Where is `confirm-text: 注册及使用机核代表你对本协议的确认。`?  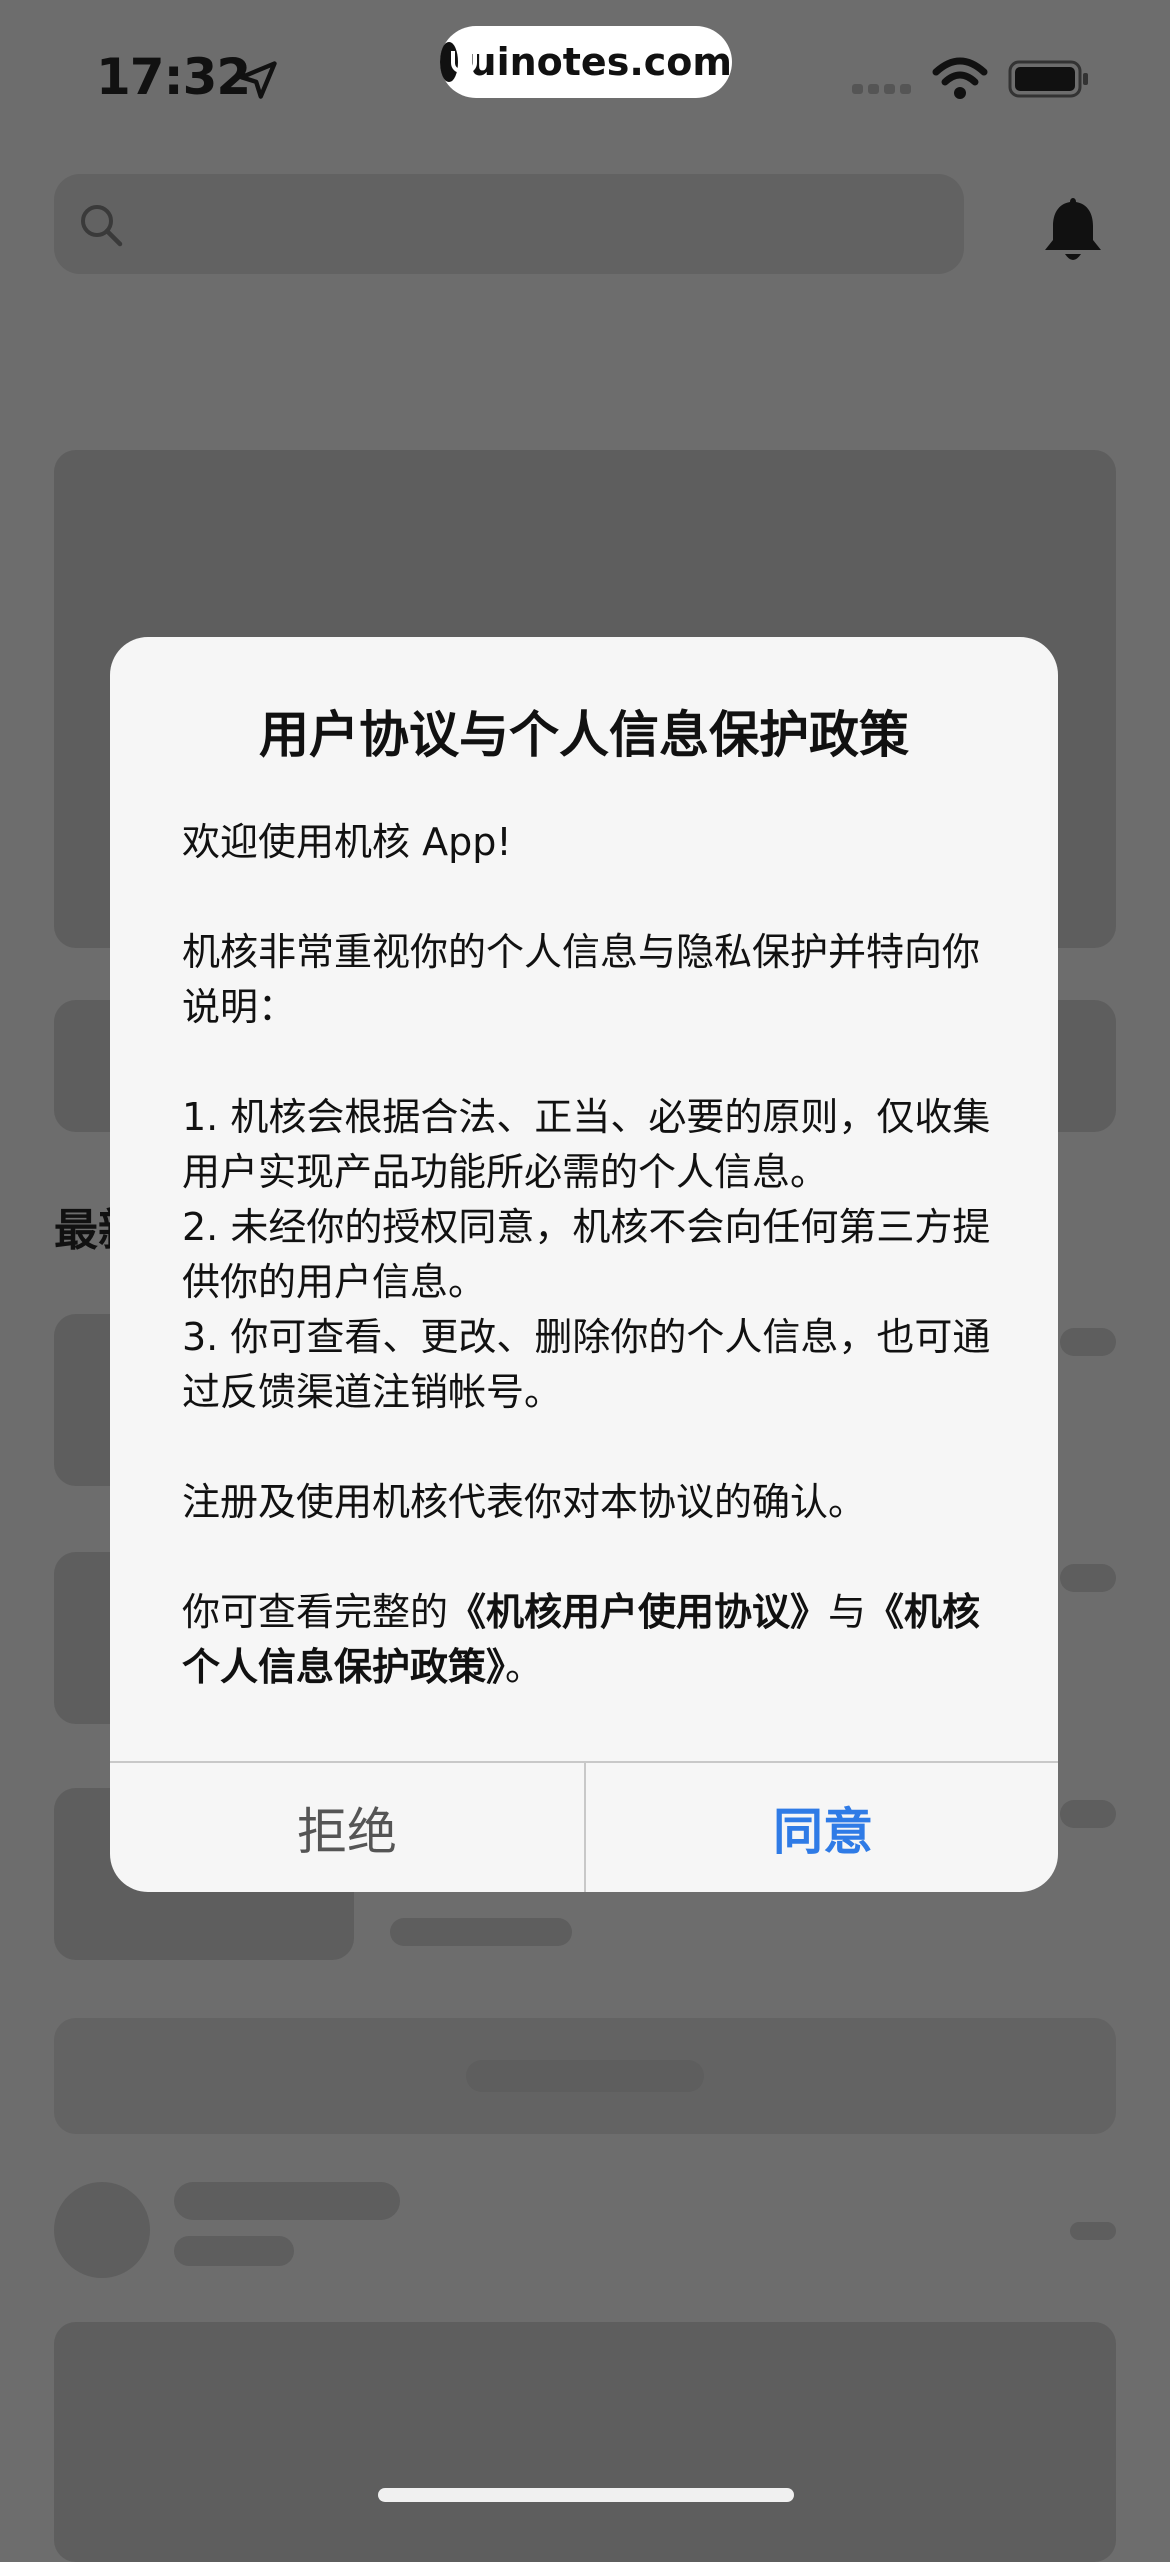 confirm-text: 注册及使用机核代表你对本协议的确认。 is located at coordinates (524, 1502).